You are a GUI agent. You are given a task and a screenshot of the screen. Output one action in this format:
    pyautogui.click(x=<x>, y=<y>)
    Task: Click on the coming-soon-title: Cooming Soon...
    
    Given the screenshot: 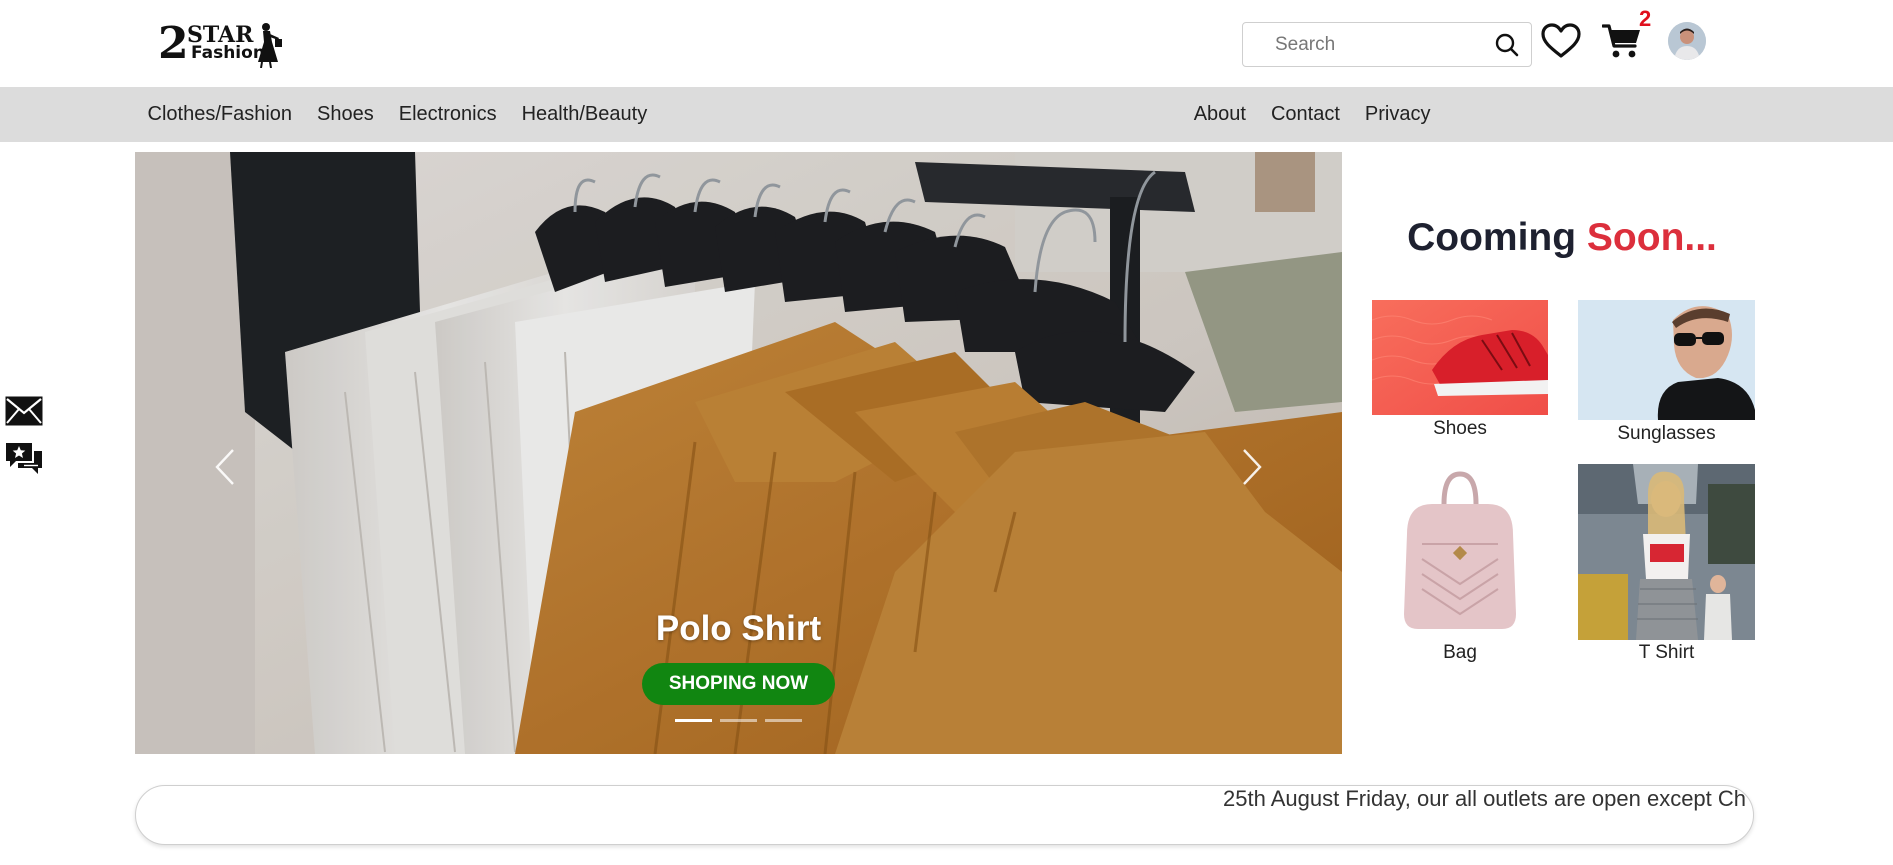 What is the action you would take?
    pyautogui.click(x=1562, y=238)
    